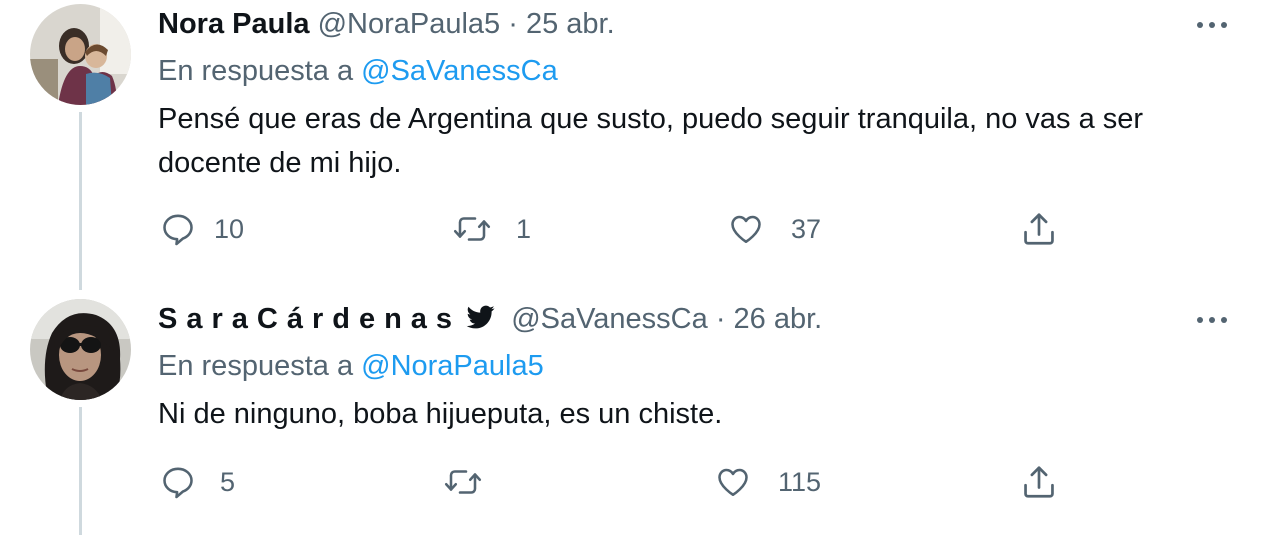 The image size is (1280, 535). What do you see at coordinates (491, 229) in the screenshot?
I see `retweet-button: 1` at bounding box center [491, 229].